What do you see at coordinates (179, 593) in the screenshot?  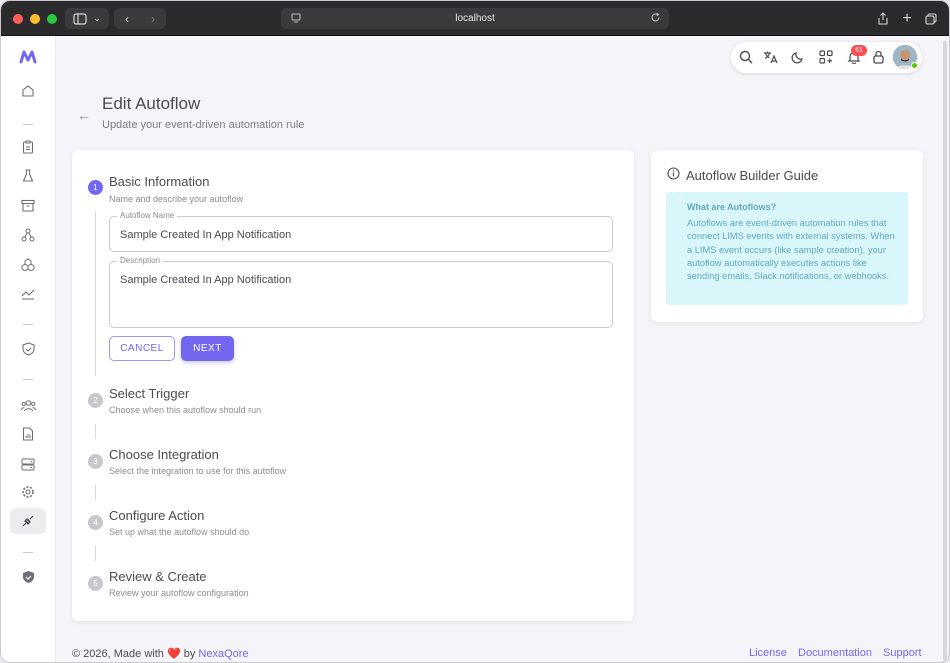 I see `step-5-subtitle: Review your autoflow configuration` at bounding box center [179, 593].